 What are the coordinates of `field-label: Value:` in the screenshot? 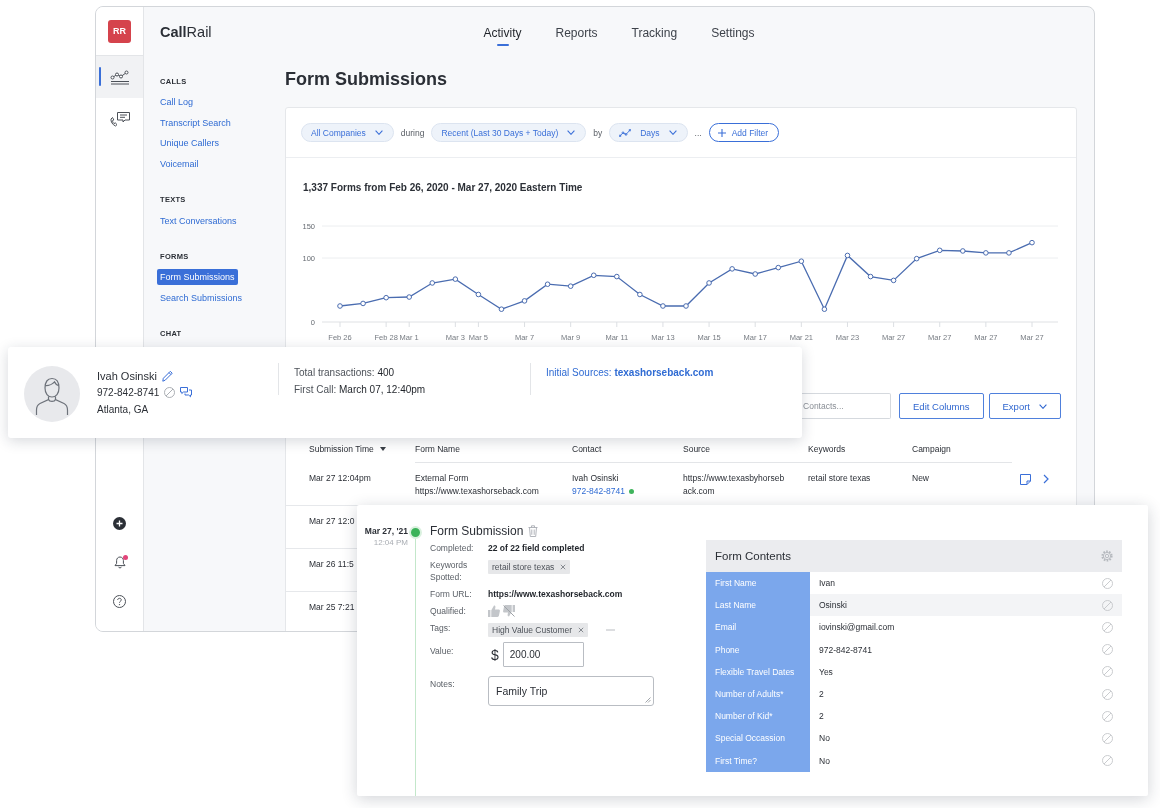 It's located at (442, 651).